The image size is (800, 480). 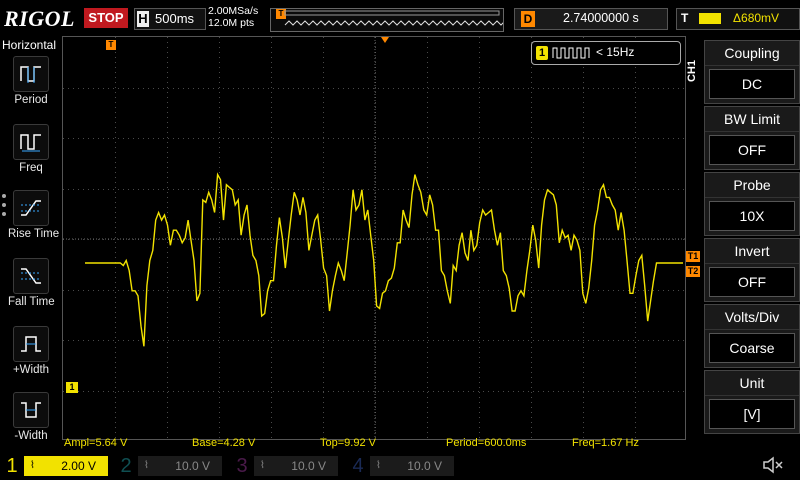 I want to click on trigger-source-icon, so click(x=710, y=18).